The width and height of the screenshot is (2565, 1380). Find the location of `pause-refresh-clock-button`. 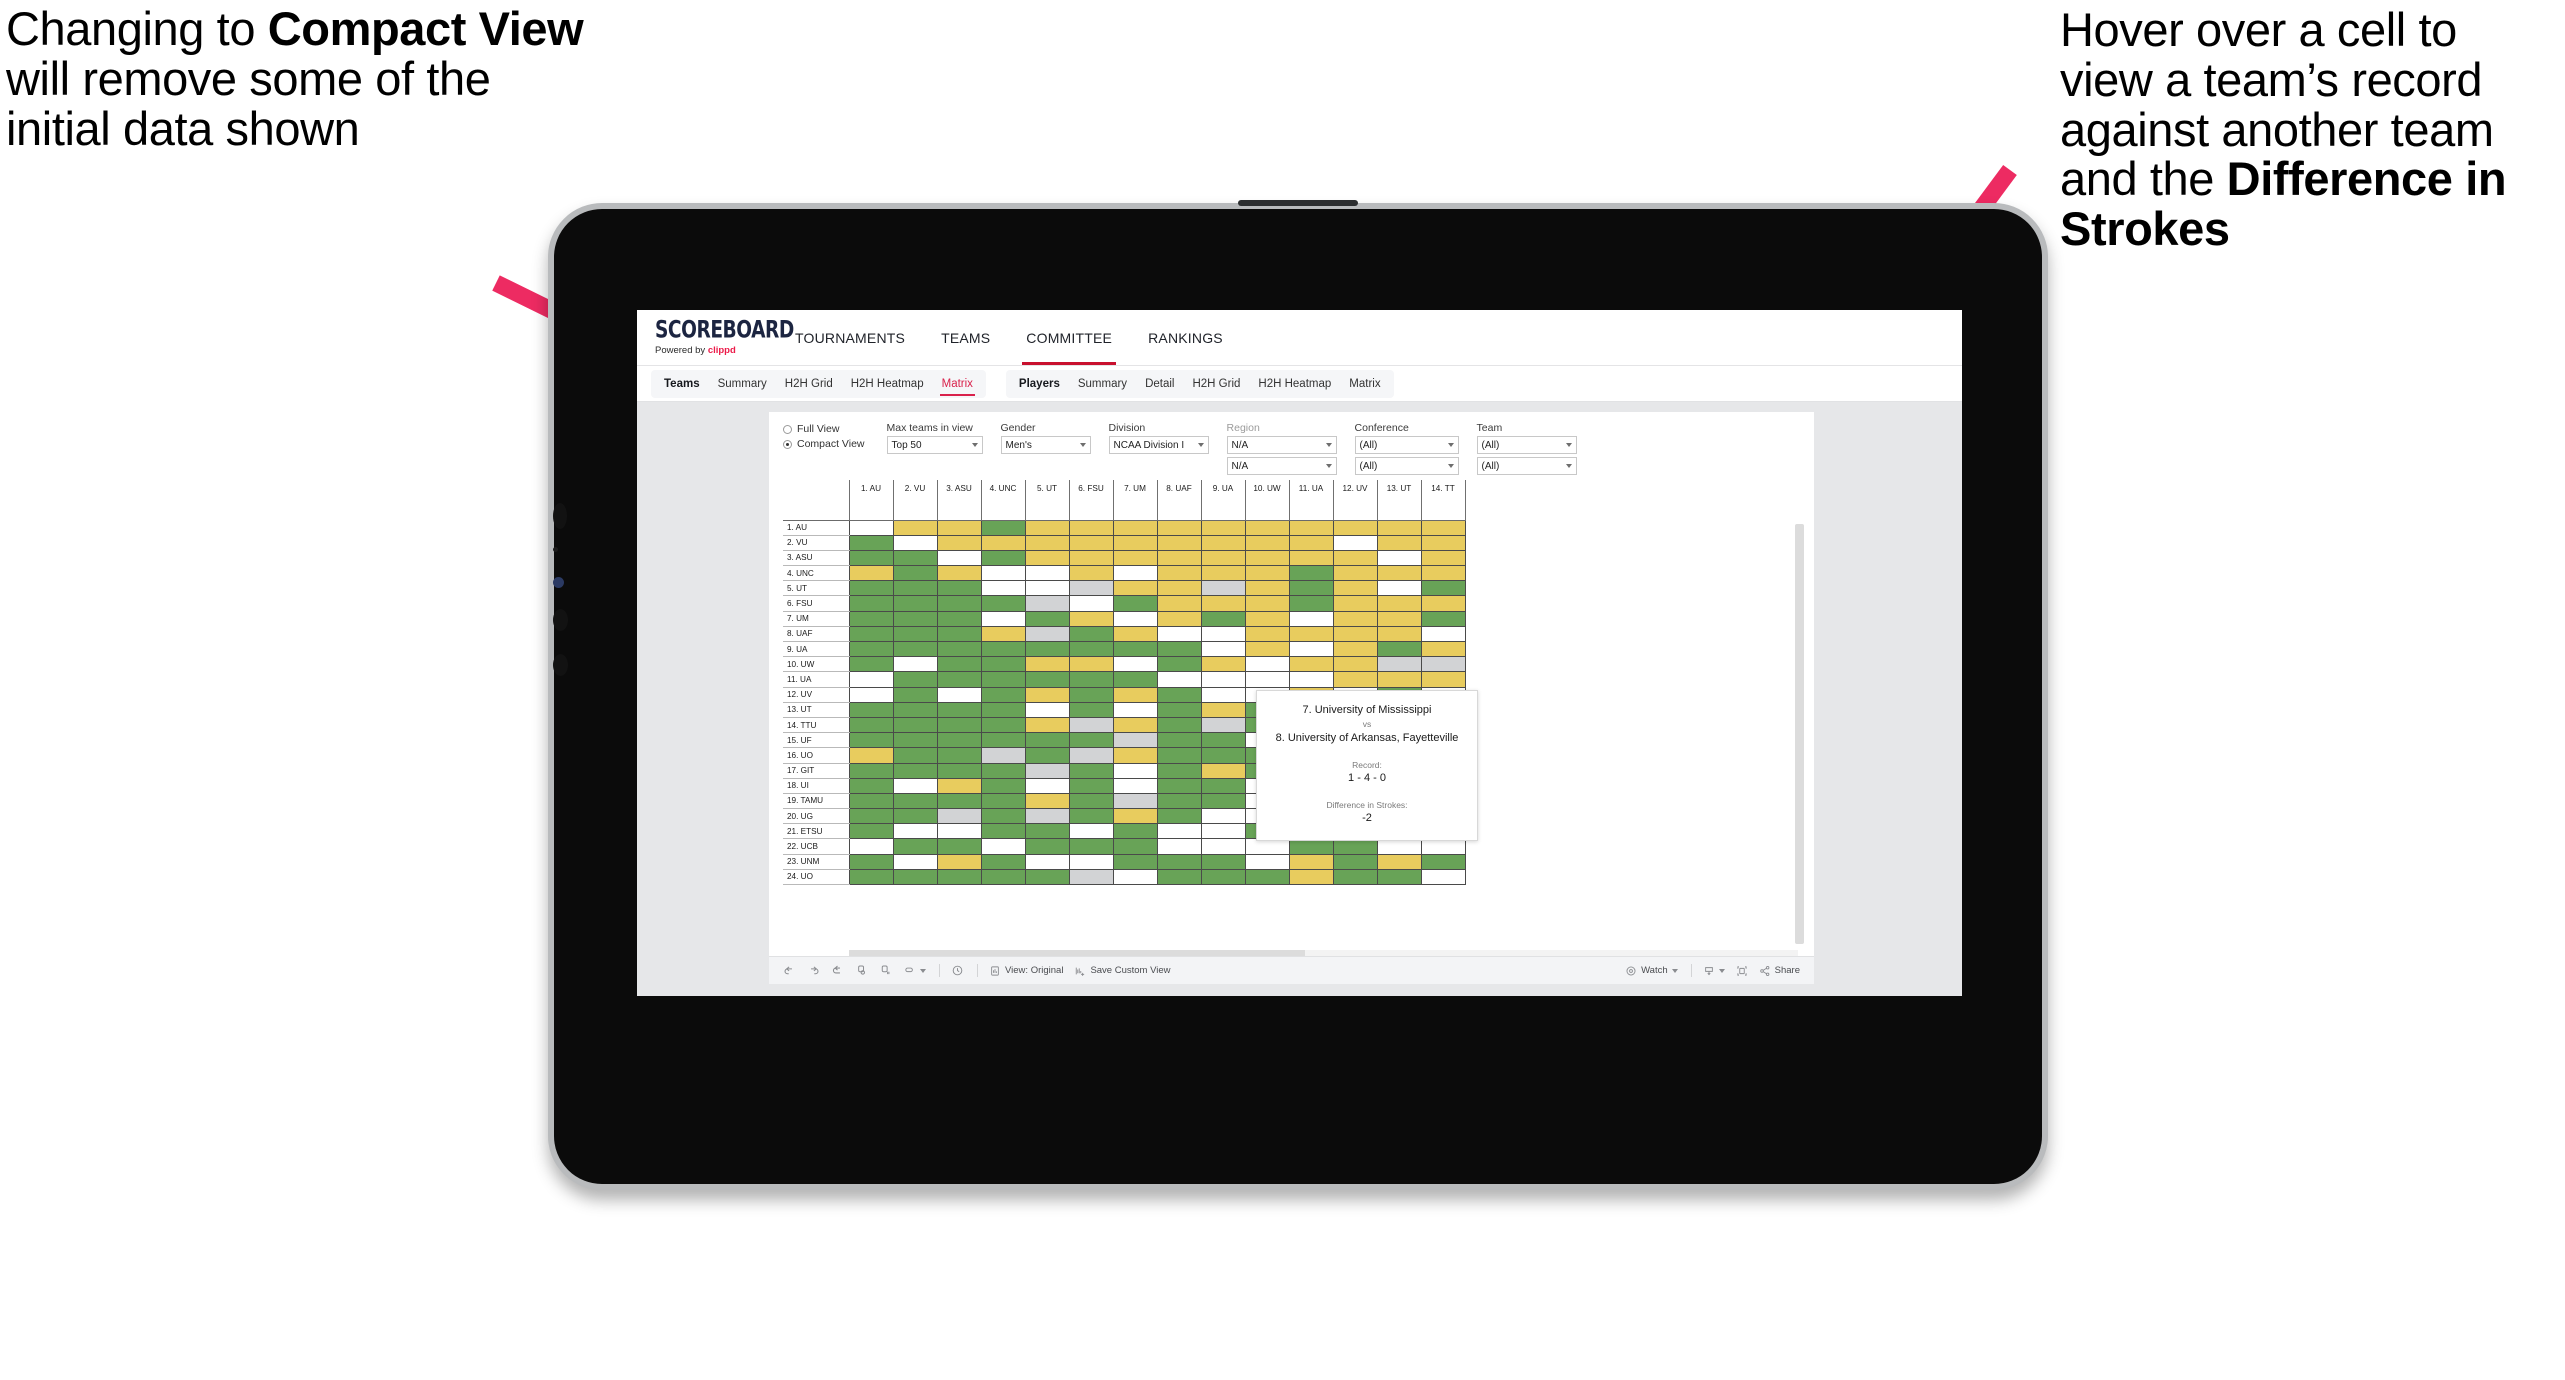

pause-refresh-clock-button is located at coordinates (957, 970).